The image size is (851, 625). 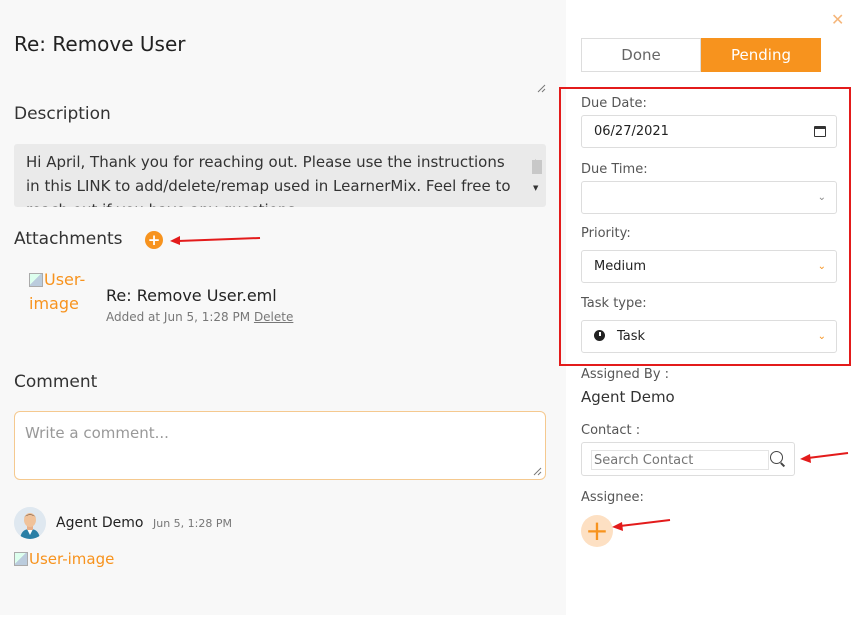 What do you see at coordinates (68, 239) in the screenshot?
I see `attachments-heading: Attachments` at bounding box center [68, 239].